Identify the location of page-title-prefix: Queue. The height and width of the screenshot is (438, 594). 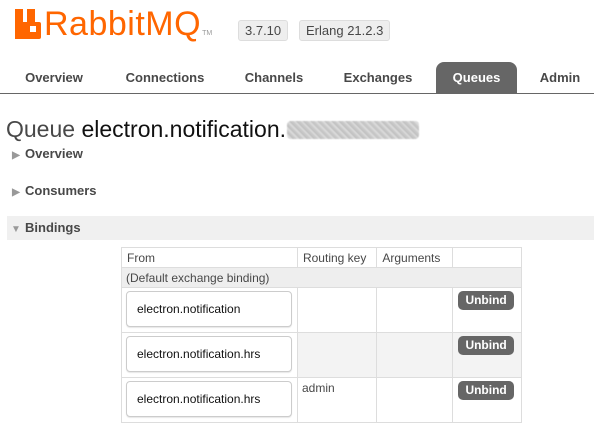
(44, 129).